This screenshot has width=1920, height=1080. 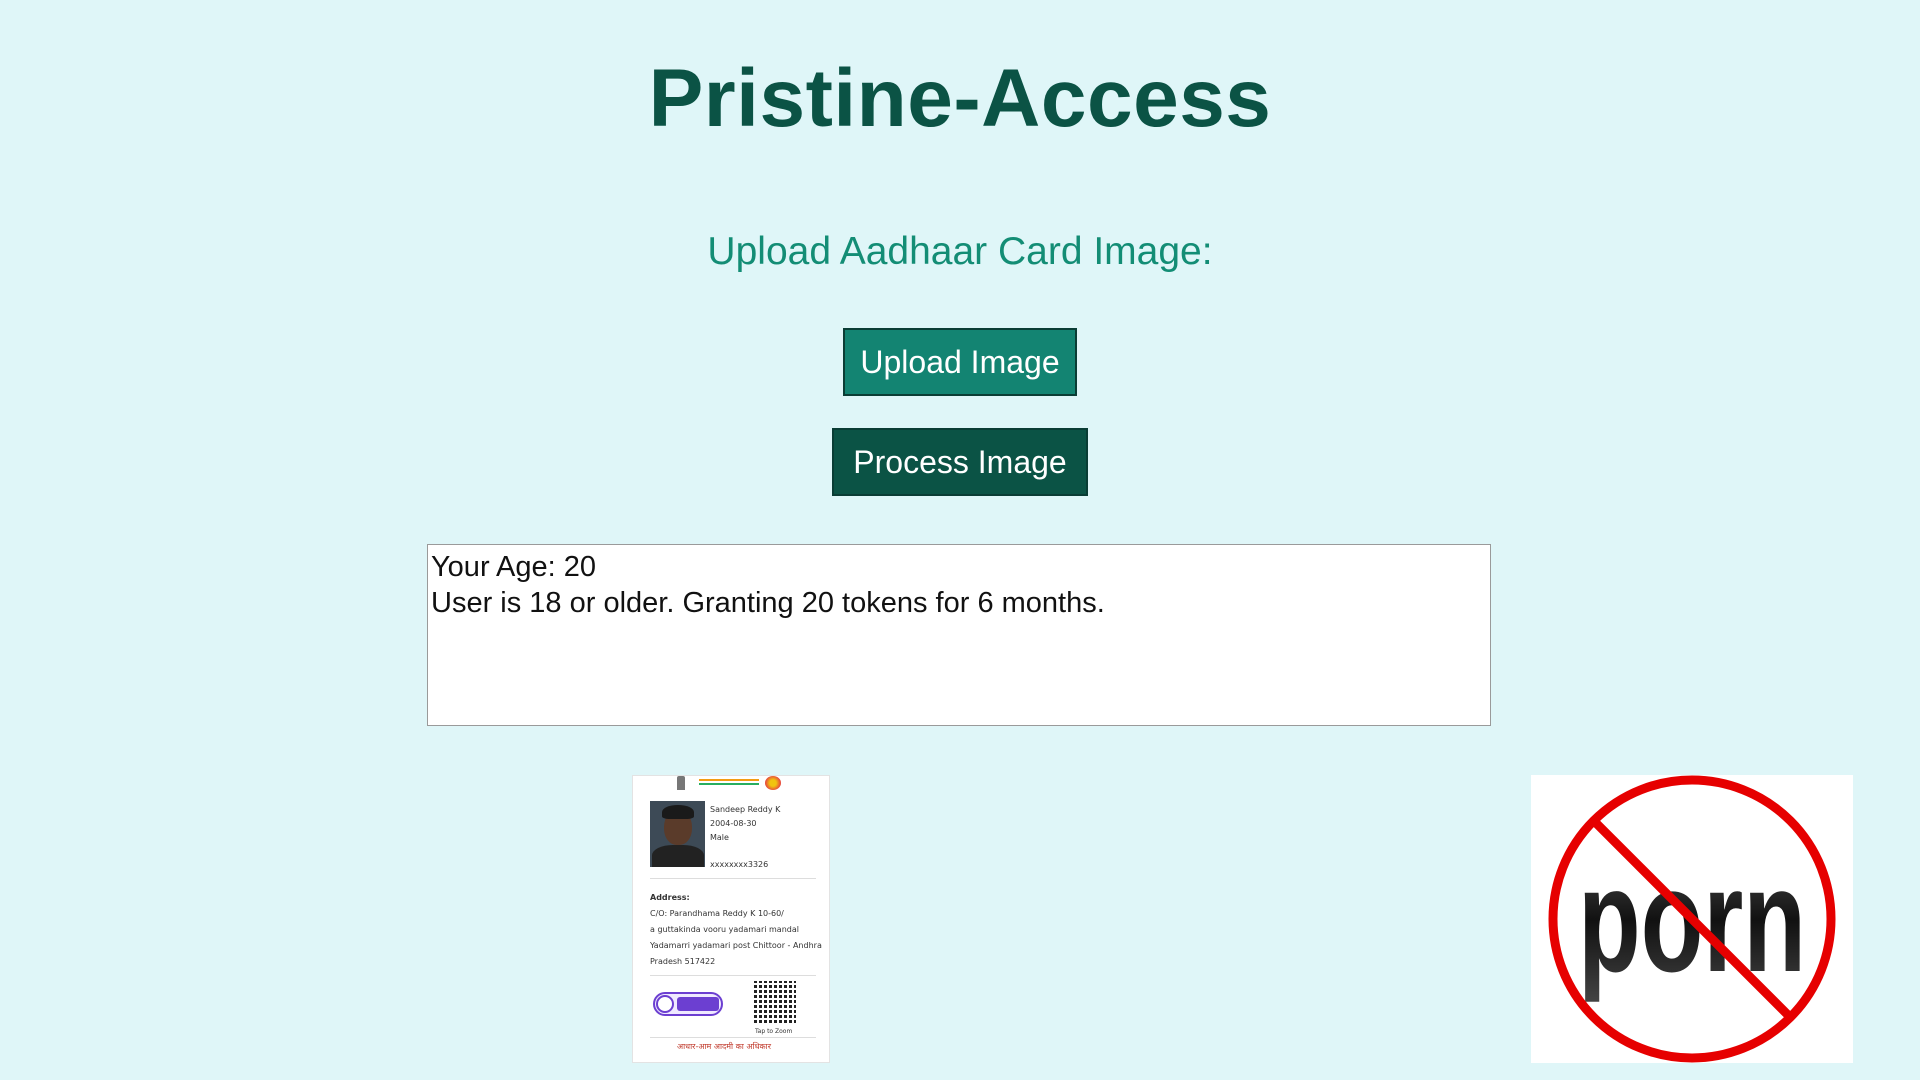 What do you see at coordinates (514, 567) in the screenshot?
I see `age-result-line: Your Age: 20` at bounding box center [514, 567].